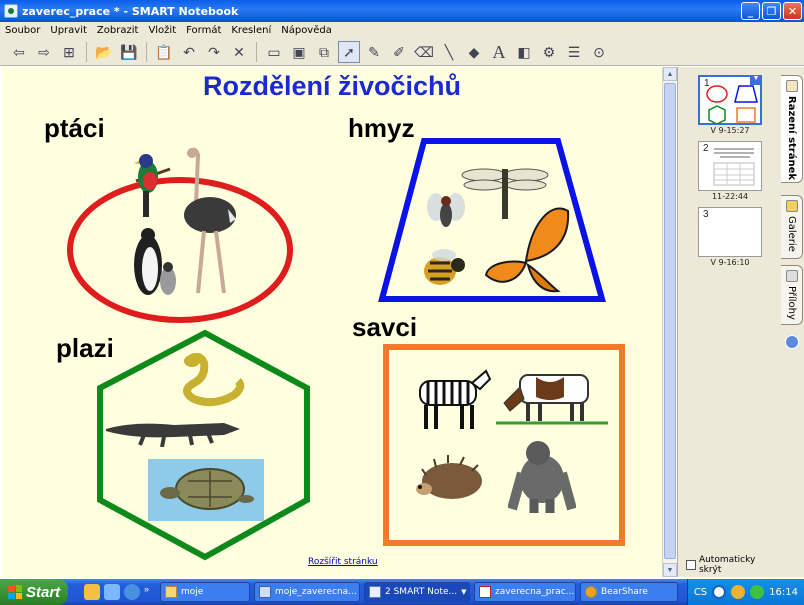  I want to click on system-tray: CS 16:14, so click(745, 592).